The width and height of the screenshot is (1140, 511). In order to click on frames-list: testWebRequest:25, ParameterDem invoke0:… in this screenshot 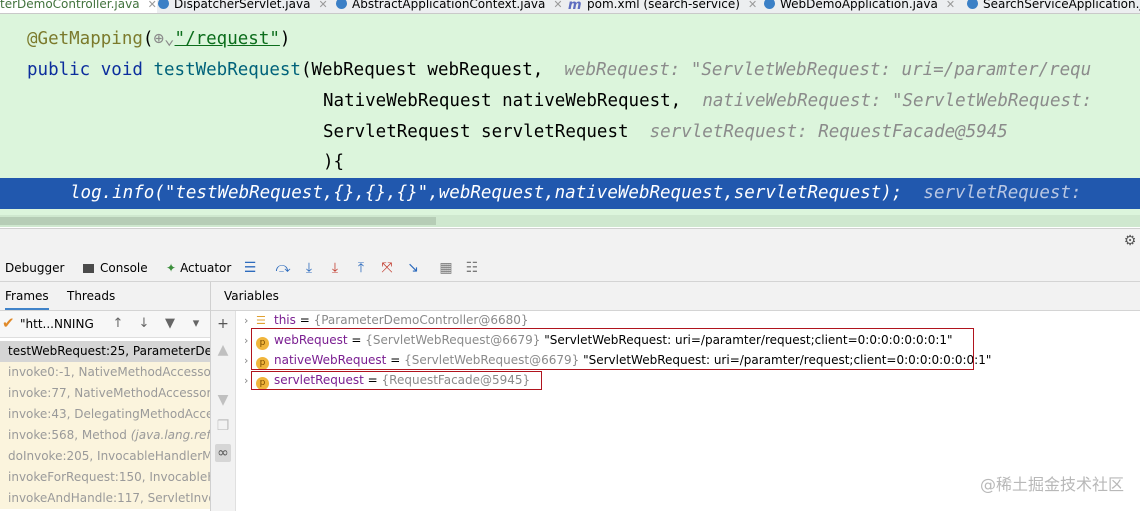, I will do `click(105, 424)`.